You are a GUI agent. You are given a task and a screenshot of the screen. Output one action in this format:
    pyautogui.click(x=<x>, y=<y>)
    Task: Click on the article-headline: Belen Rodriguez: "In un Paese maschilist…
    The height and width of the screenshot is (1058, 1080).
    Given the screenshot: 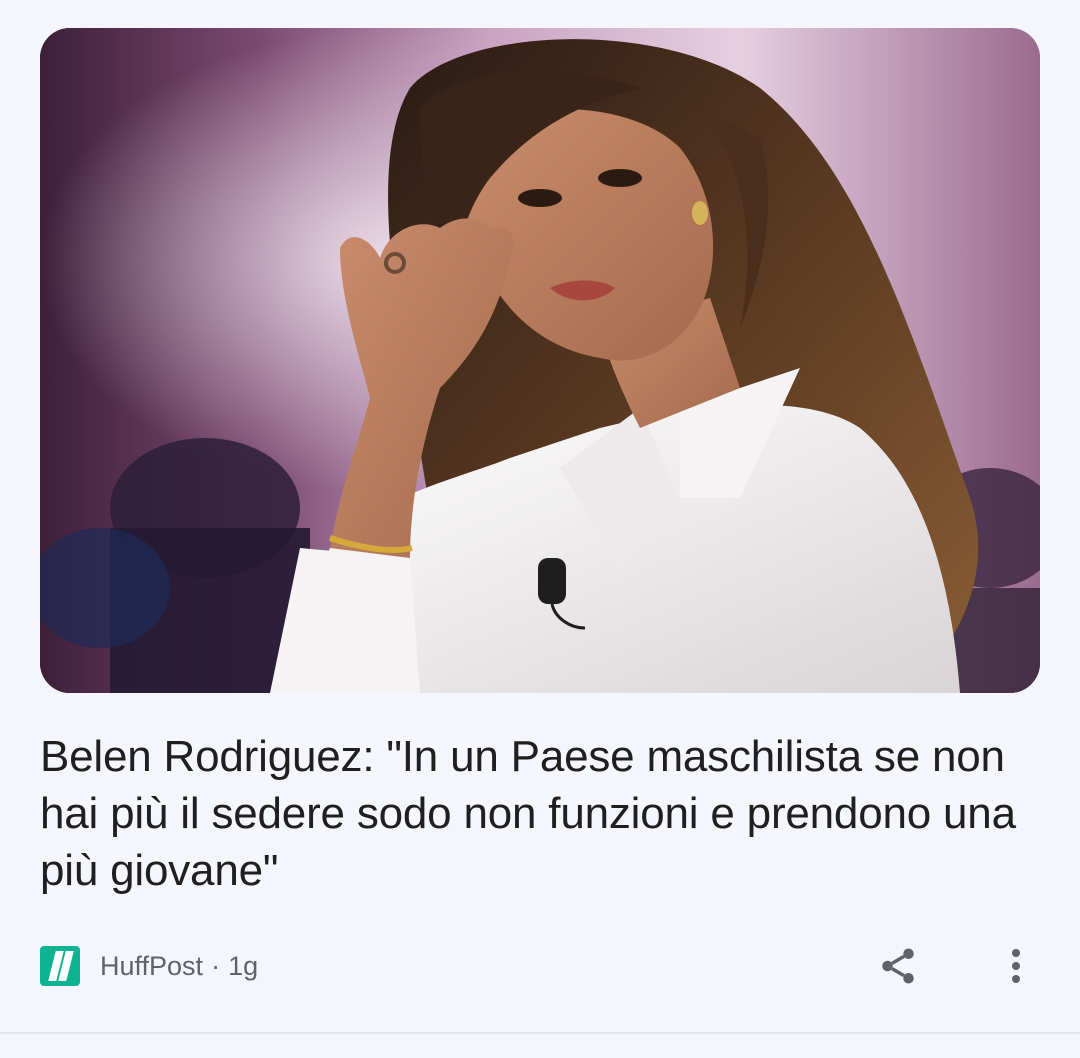 What is the action you would take?
    pyautogui.click(x=540, y=813)
    